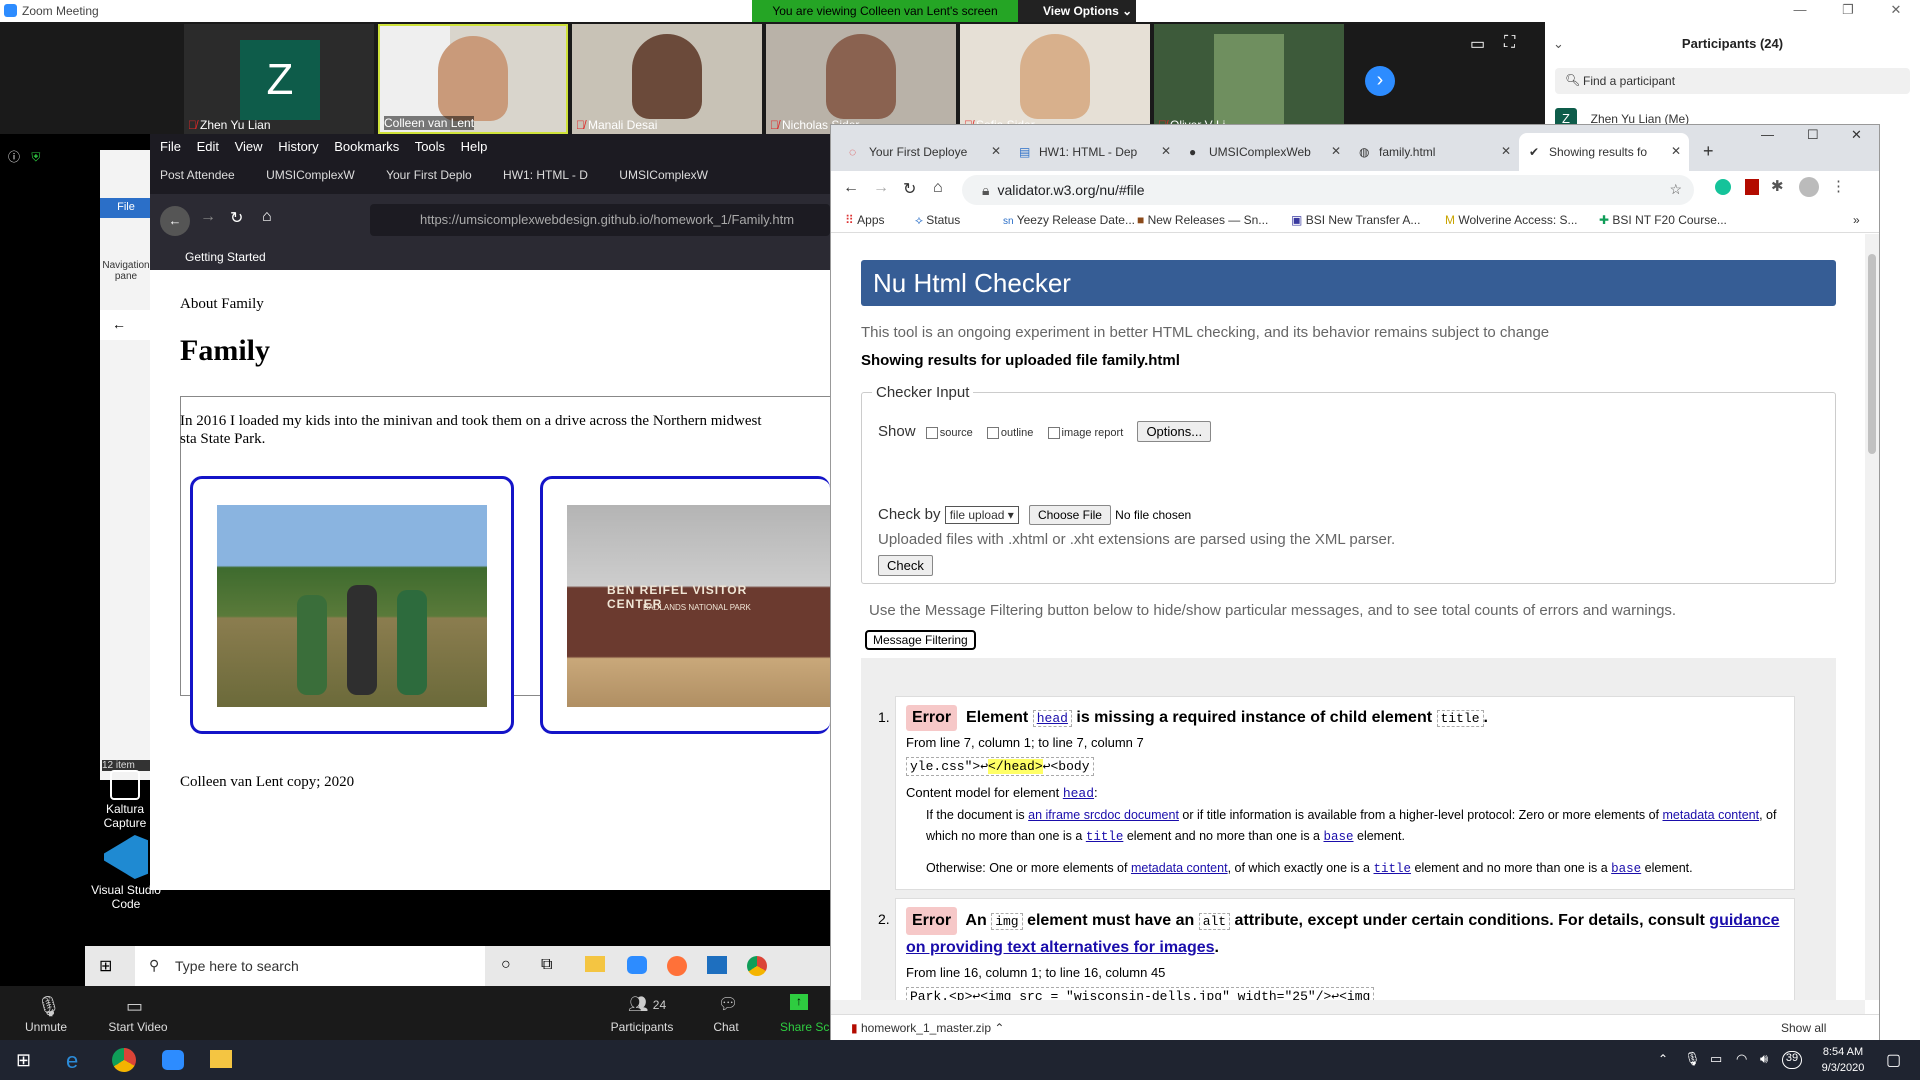 The width and height of the screenshot is (1920, 1080). Describe the element at coordinates (1777, 186) in the screenshot. I see `extensions-icon: ✱` at that location.